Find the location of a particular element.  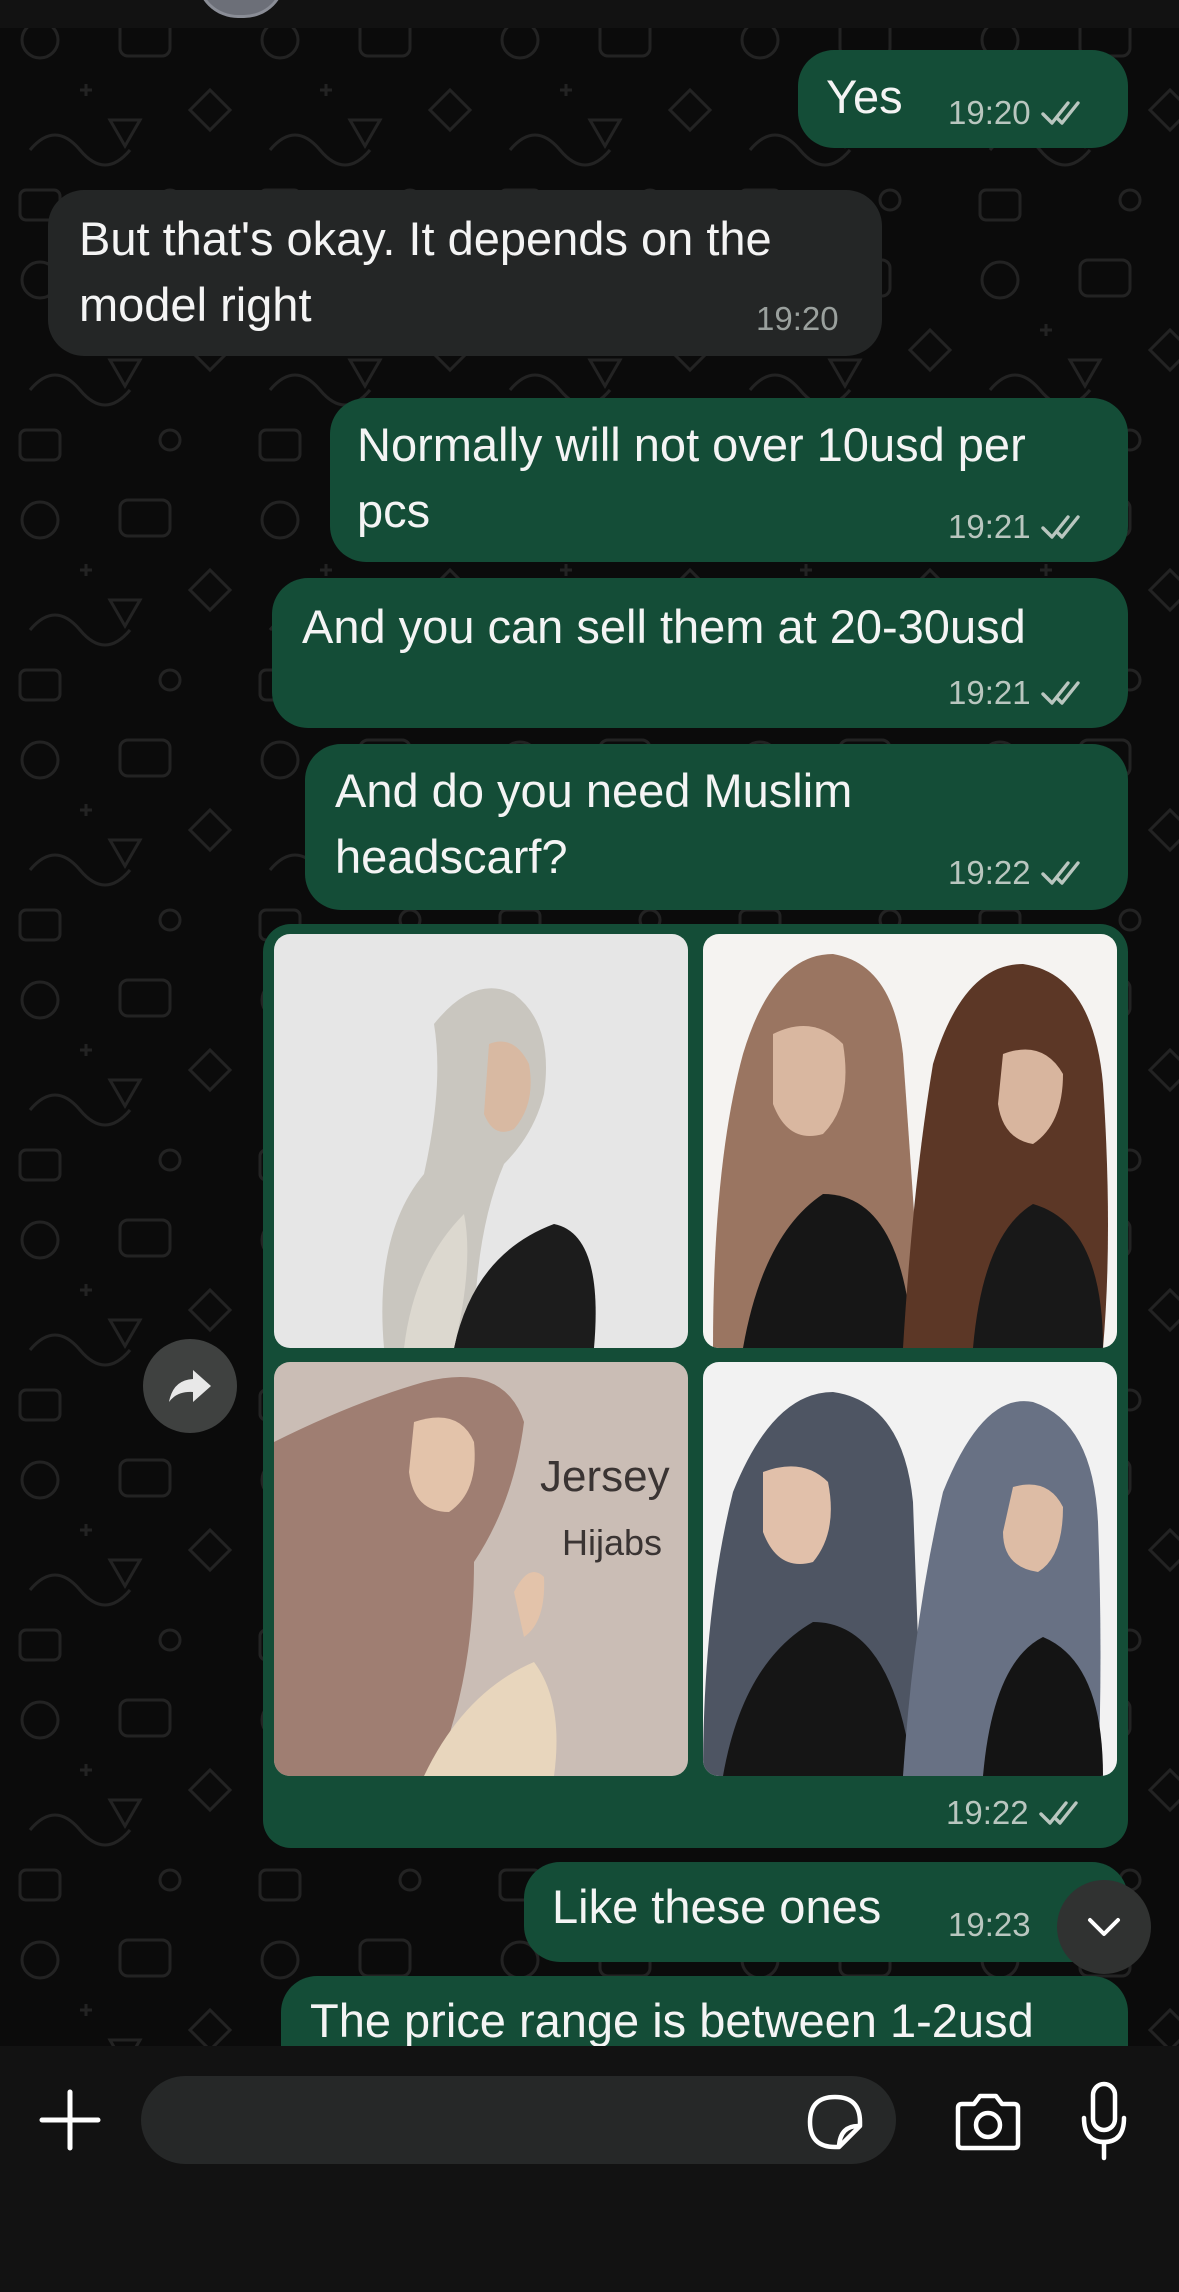

hijab-photo-grey is located at coordinates (910, 1569).